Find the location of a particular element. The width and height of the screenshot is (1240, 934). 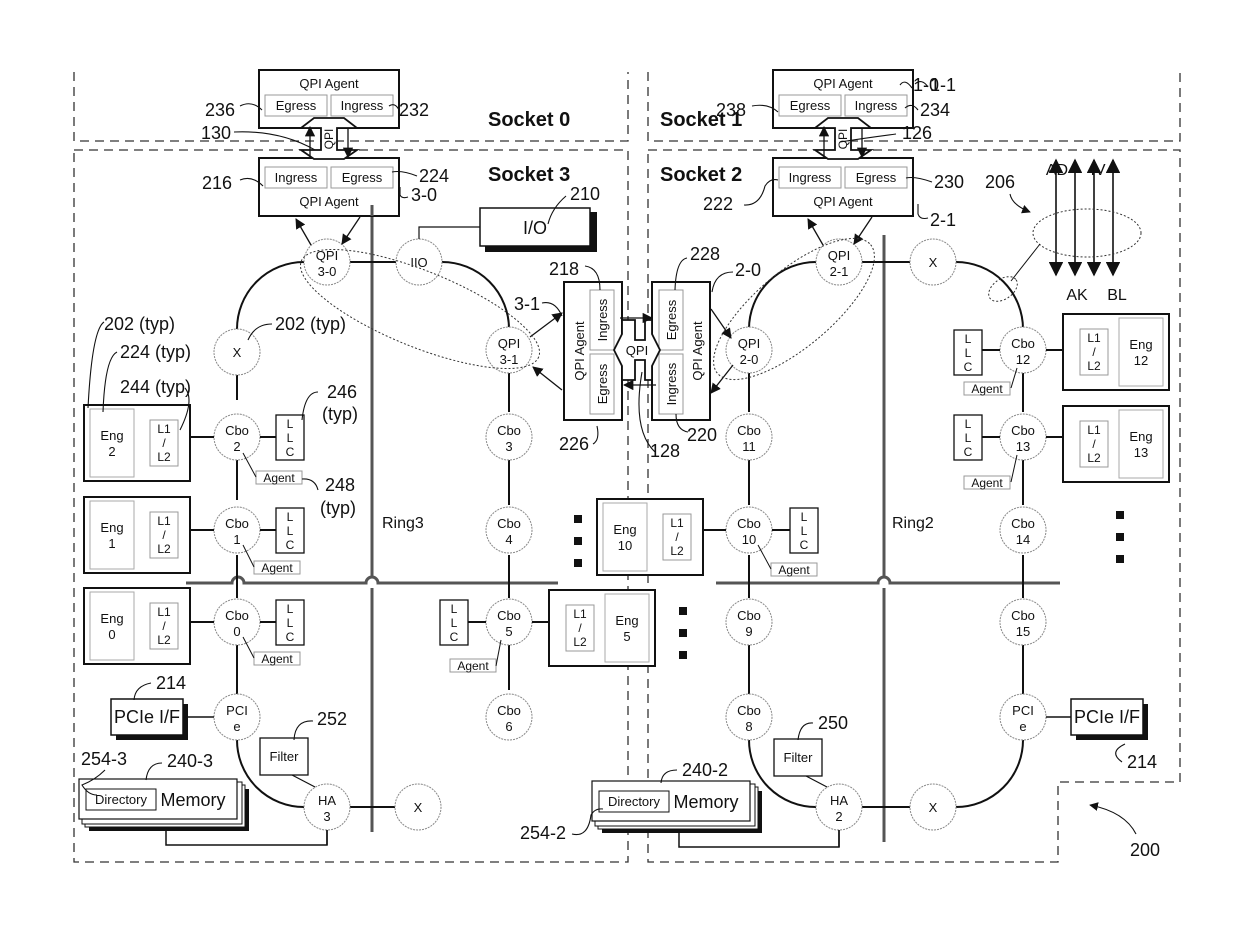

ref-246-typ: (typ) is located at coordinates (340, 414).